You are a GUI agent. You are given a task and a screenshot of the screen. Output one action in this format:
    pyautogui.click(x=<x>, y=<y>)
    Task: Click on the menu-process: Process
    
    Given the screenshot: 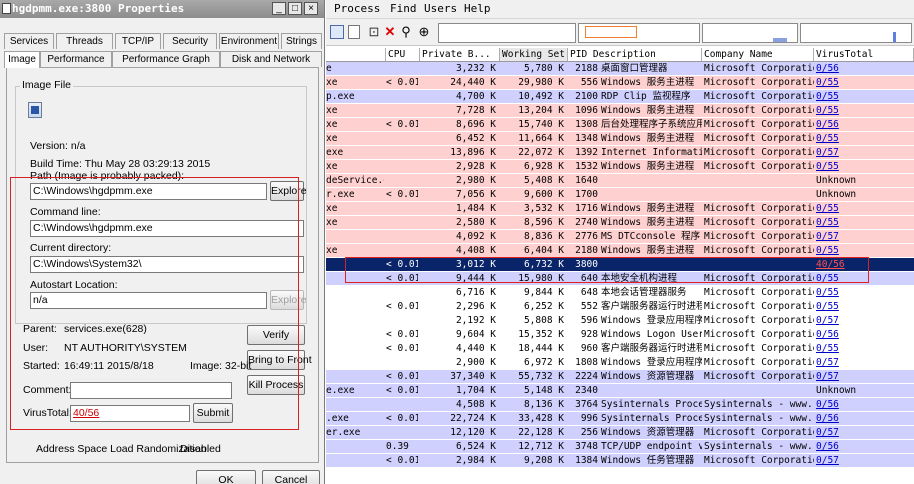 What is the action you would take?
    pyautogui.click(x=357, y=8)
    